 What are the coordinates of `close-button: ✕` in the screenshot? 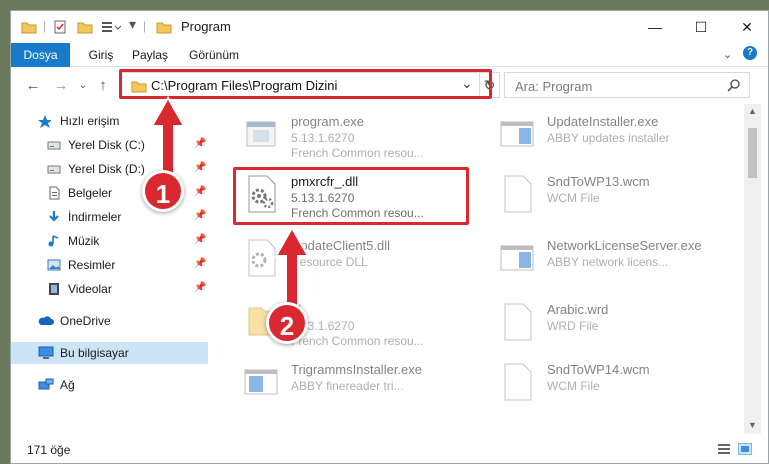 It's located at (746, 27).